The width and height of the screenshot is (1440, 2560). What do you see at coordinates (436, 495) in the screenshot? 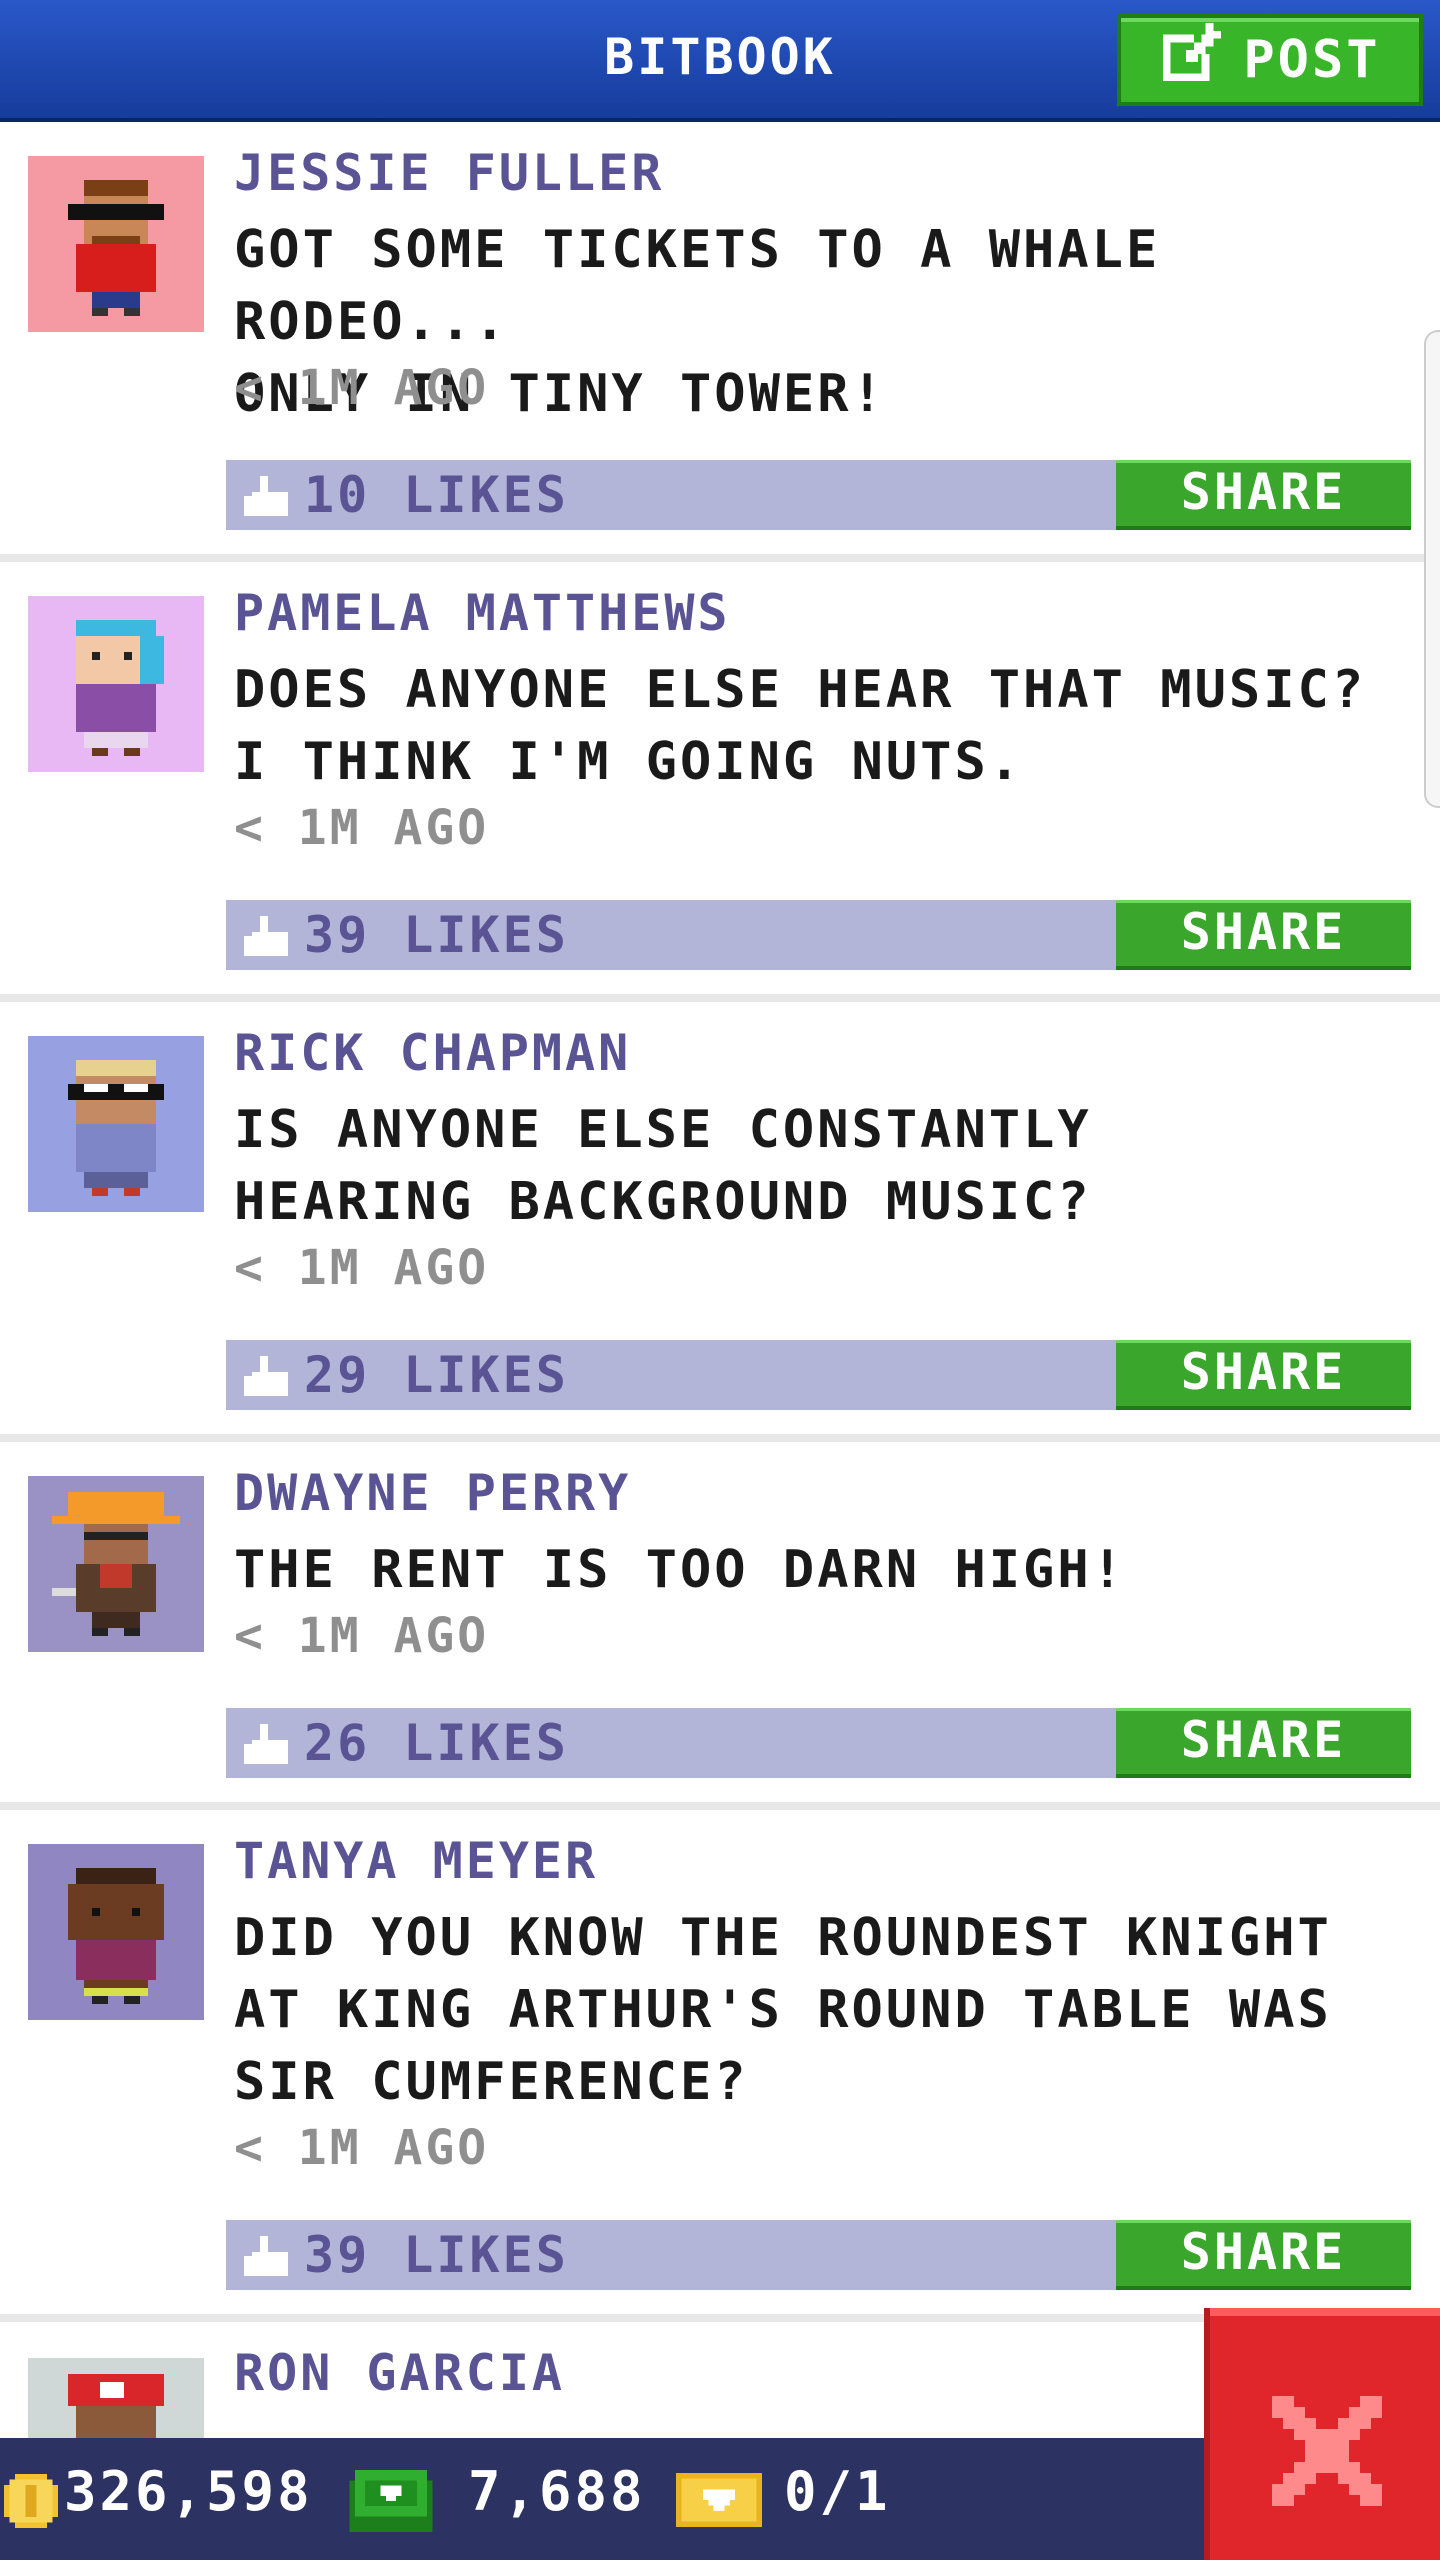
I see `like-count: 10 LIKES` at bounding box center [436, 495].